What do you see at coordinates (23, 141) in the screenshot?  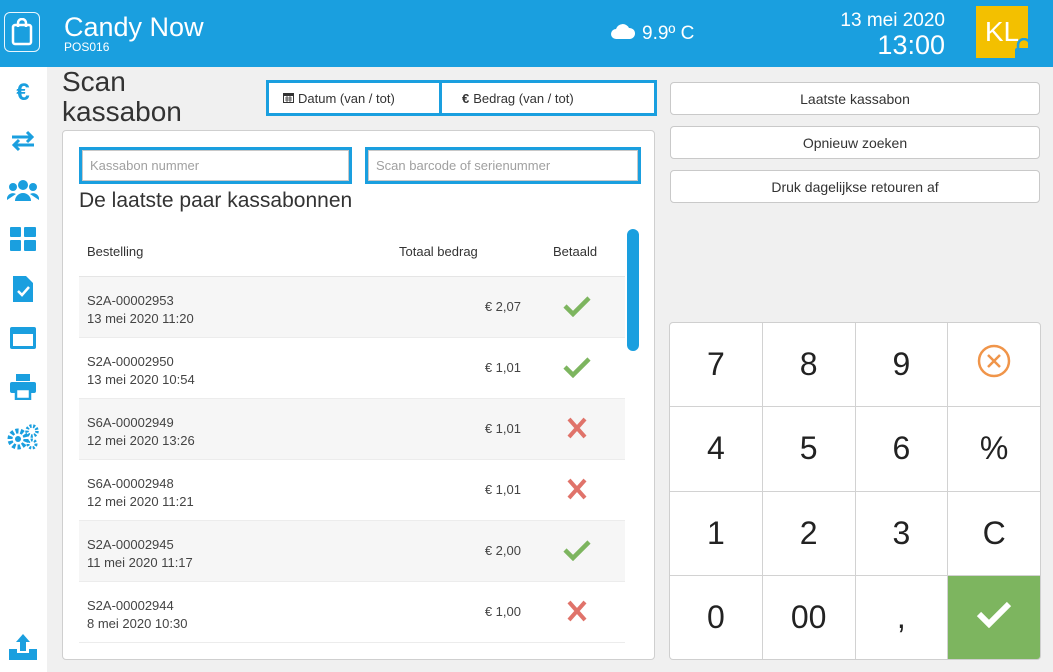 I see `exchange-arrows-icon` at bounding box center [23, 141].